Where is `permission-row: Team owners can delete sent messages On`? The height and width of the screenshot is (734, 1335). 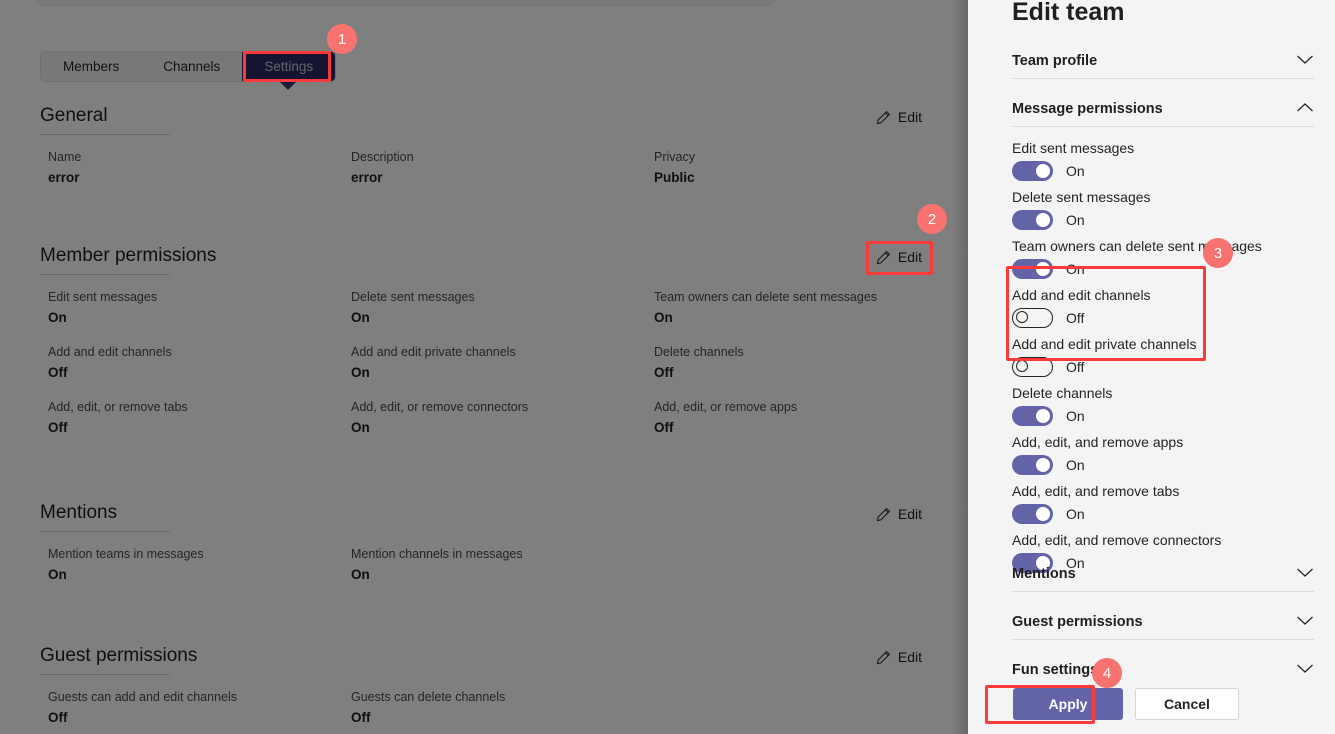
permission-row: Team owners can delete sent messages On is located at coordinates (1163, 258).